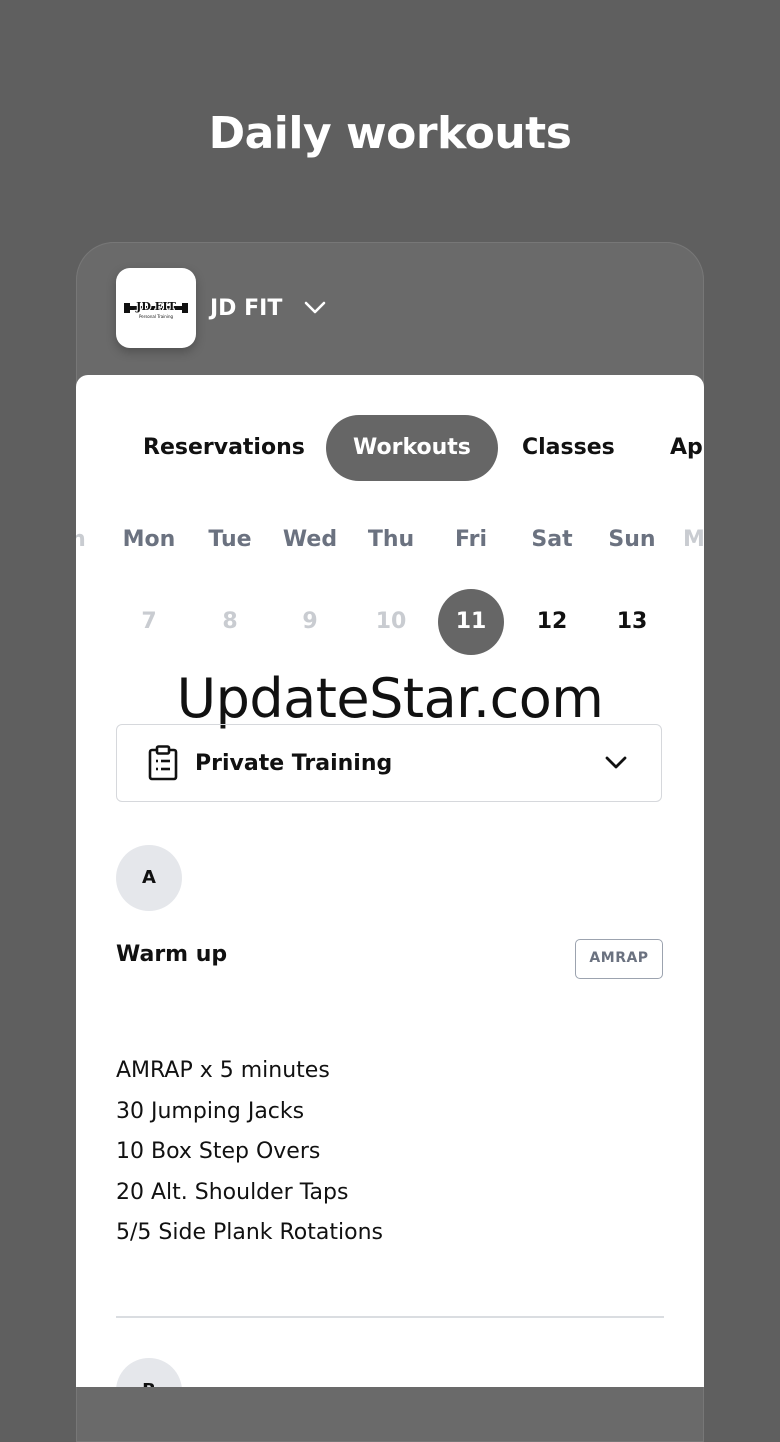 Image resolution: width=780 pixels, height=1442 pixels. I want to click on gym-logo-subtext: Personal Training, so click(156, 316).